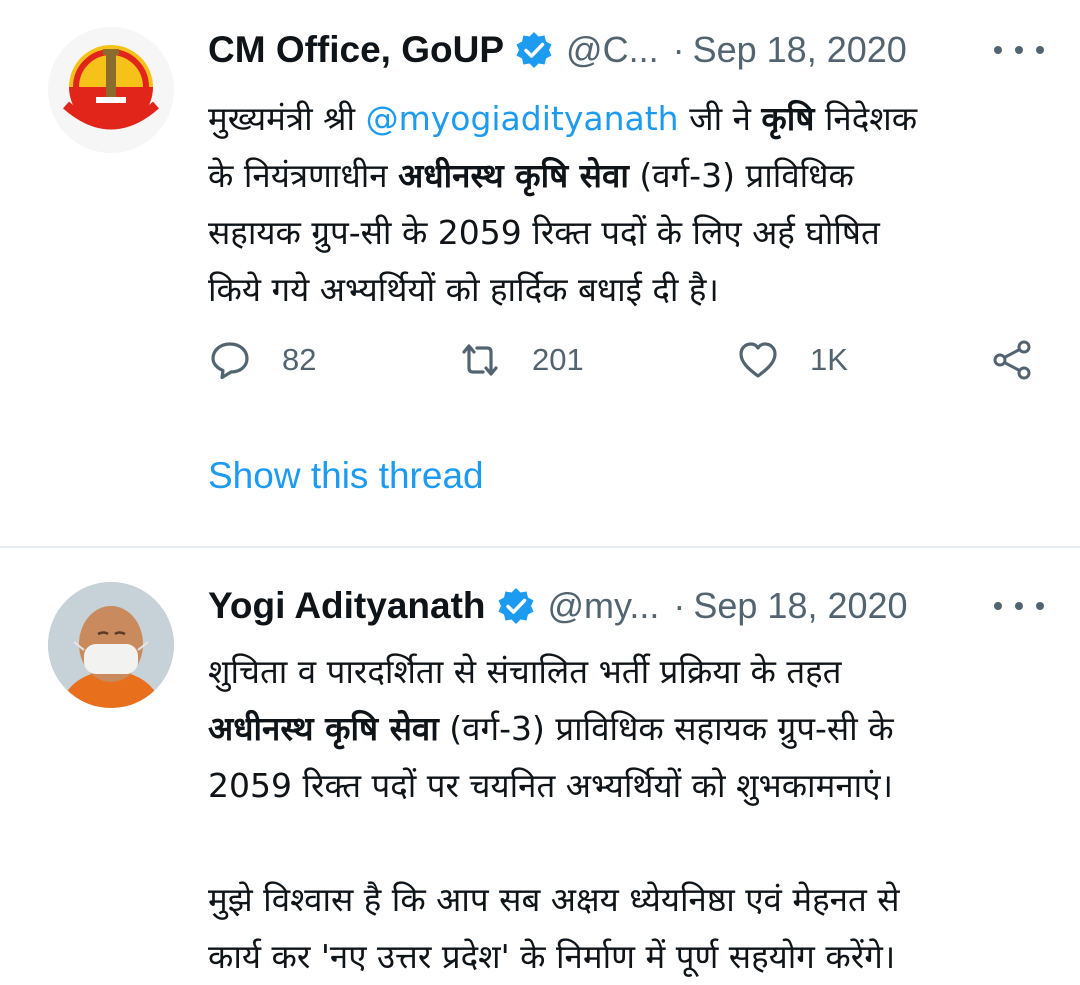 The height and width of the screenshot is (985, 1080). I want to click on like-count: 1K, so click(829, 359).